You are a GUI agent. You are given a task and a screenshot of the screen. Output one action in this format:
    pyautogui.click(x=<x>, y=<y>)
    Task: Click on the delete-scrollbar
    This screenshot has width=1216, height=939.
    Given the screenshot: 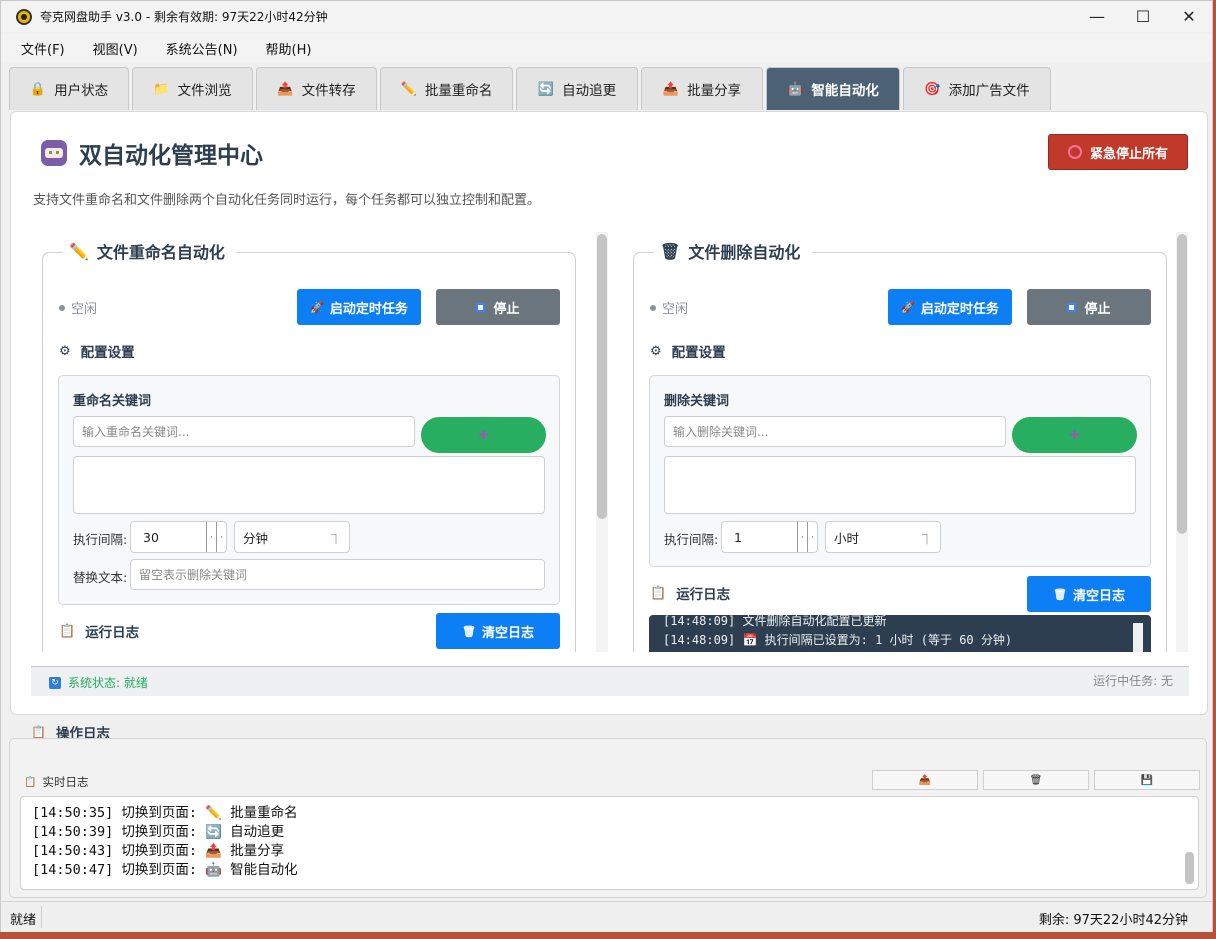 What is the action you would take?
    pyautogui.click(x=1182, y=442)
    